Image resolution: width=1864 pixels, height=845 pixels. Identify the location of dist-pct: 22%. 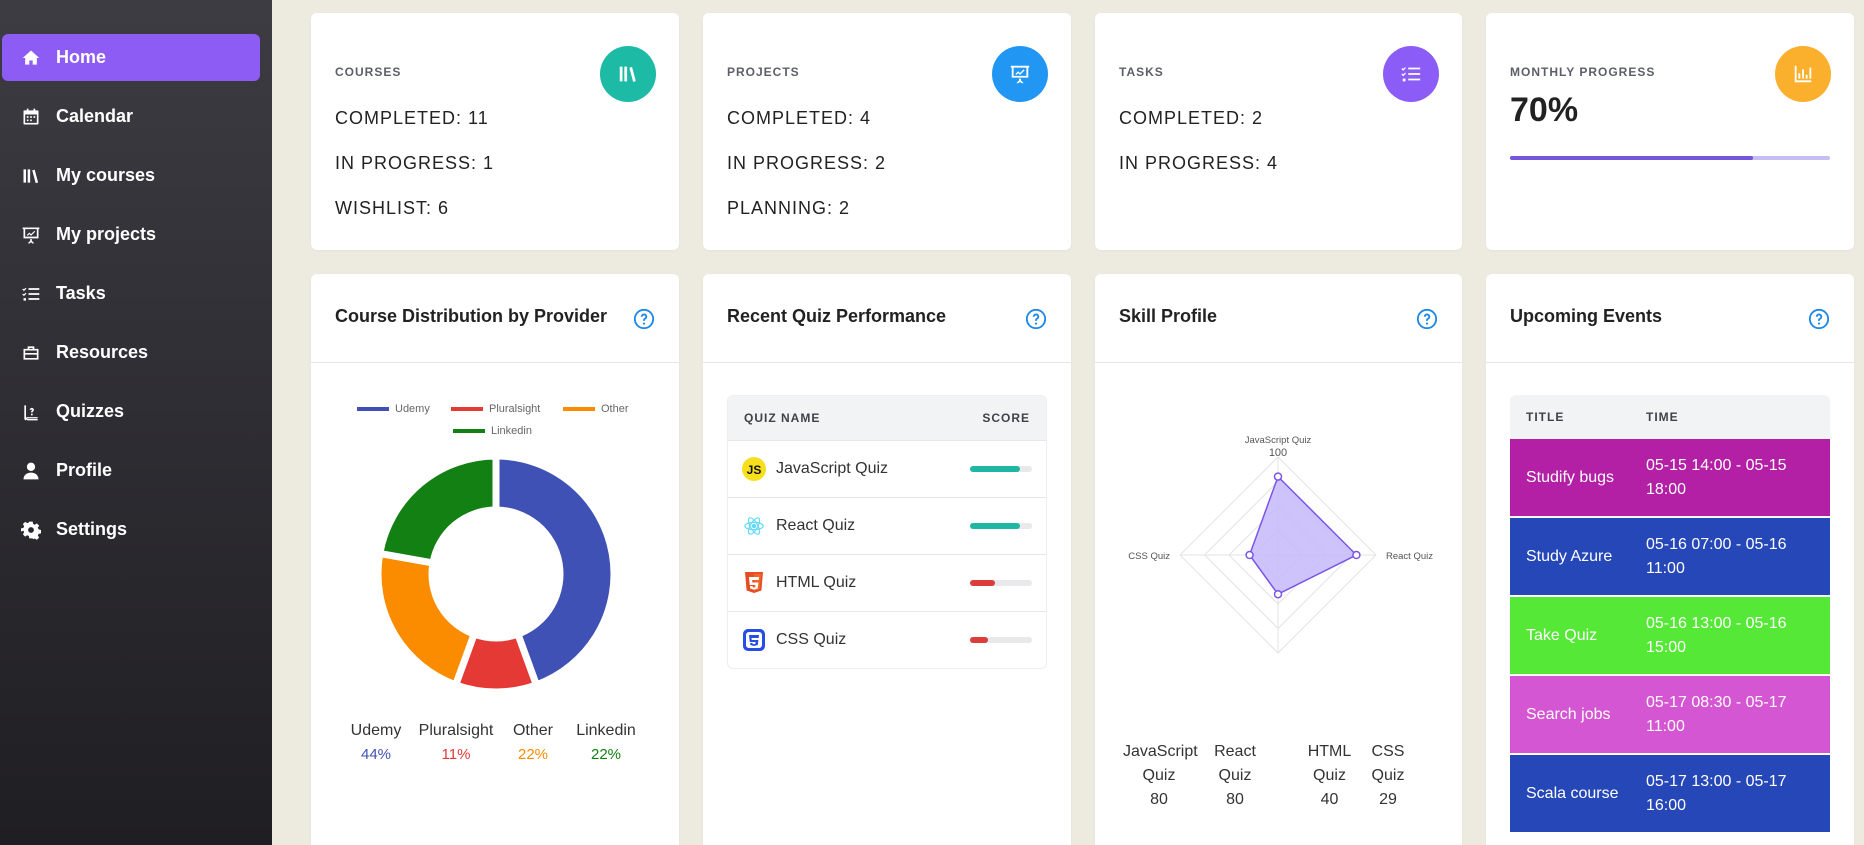
(606, 754).